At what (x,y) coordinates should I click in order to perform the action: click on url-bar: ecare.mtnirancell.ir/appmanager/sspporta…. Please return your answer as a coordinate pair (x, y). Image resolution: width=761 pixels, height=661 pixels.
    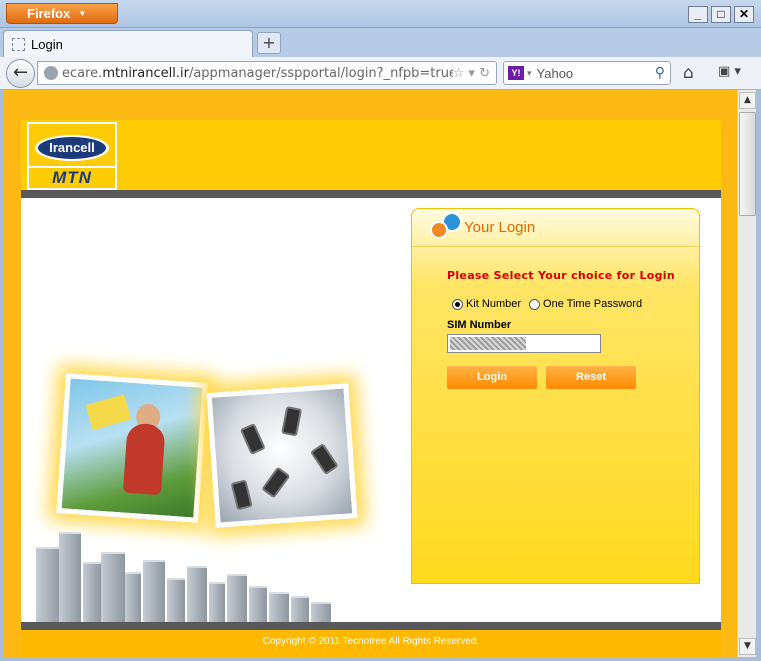
    Looking at the image, I should click on (267, 73).